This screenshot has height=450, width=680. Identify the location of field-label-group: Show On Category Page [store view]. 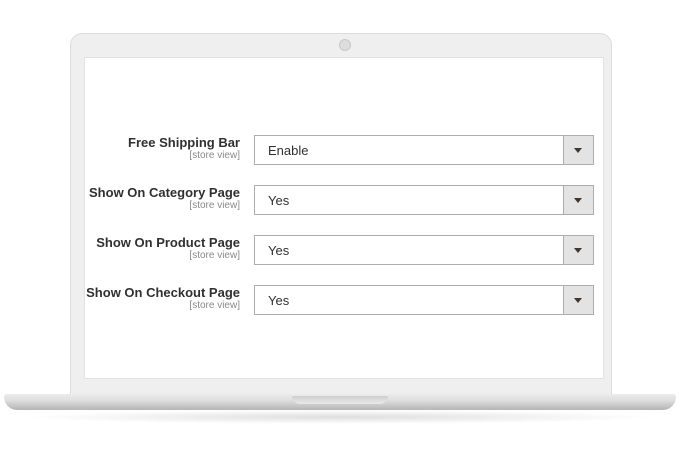
(164, 198).